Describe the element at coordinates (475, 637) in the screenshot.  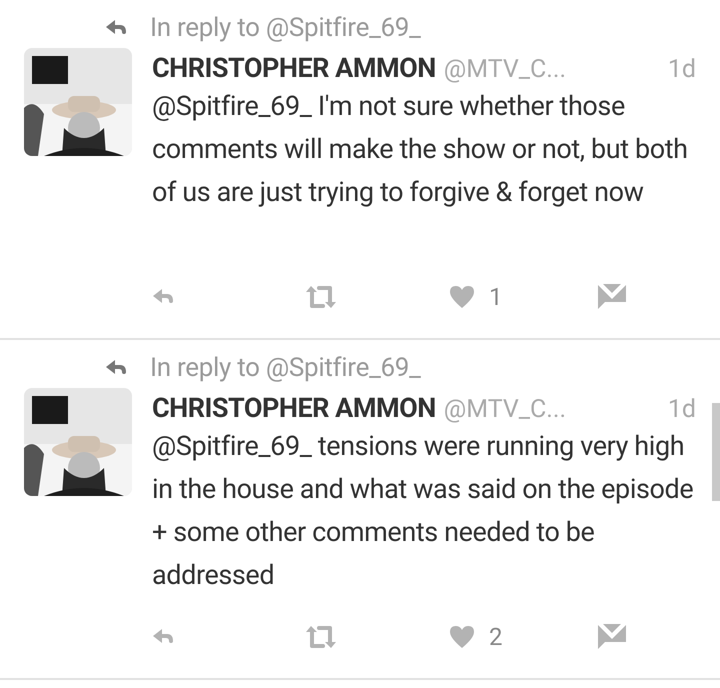
I see `like-button: 2` at that location.